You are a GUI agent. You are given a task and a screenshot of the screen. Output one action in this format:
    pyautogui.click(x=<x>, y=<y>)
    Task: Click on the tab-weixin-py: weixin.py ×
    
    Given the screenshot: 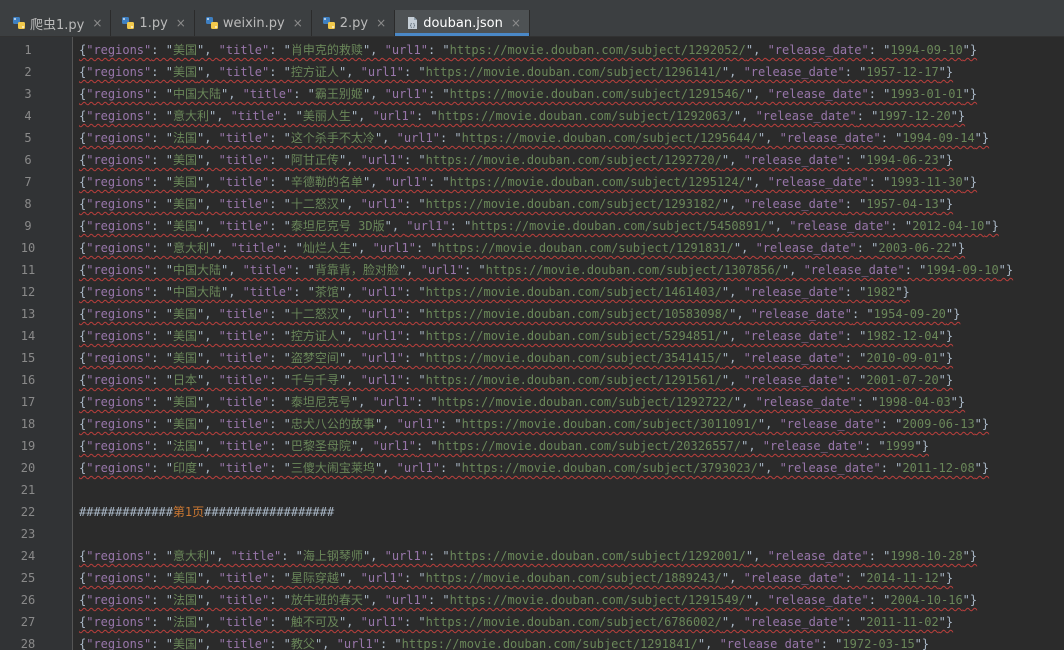 What is the action you would take?
    pyautogui.click(x=253, y=23)
    